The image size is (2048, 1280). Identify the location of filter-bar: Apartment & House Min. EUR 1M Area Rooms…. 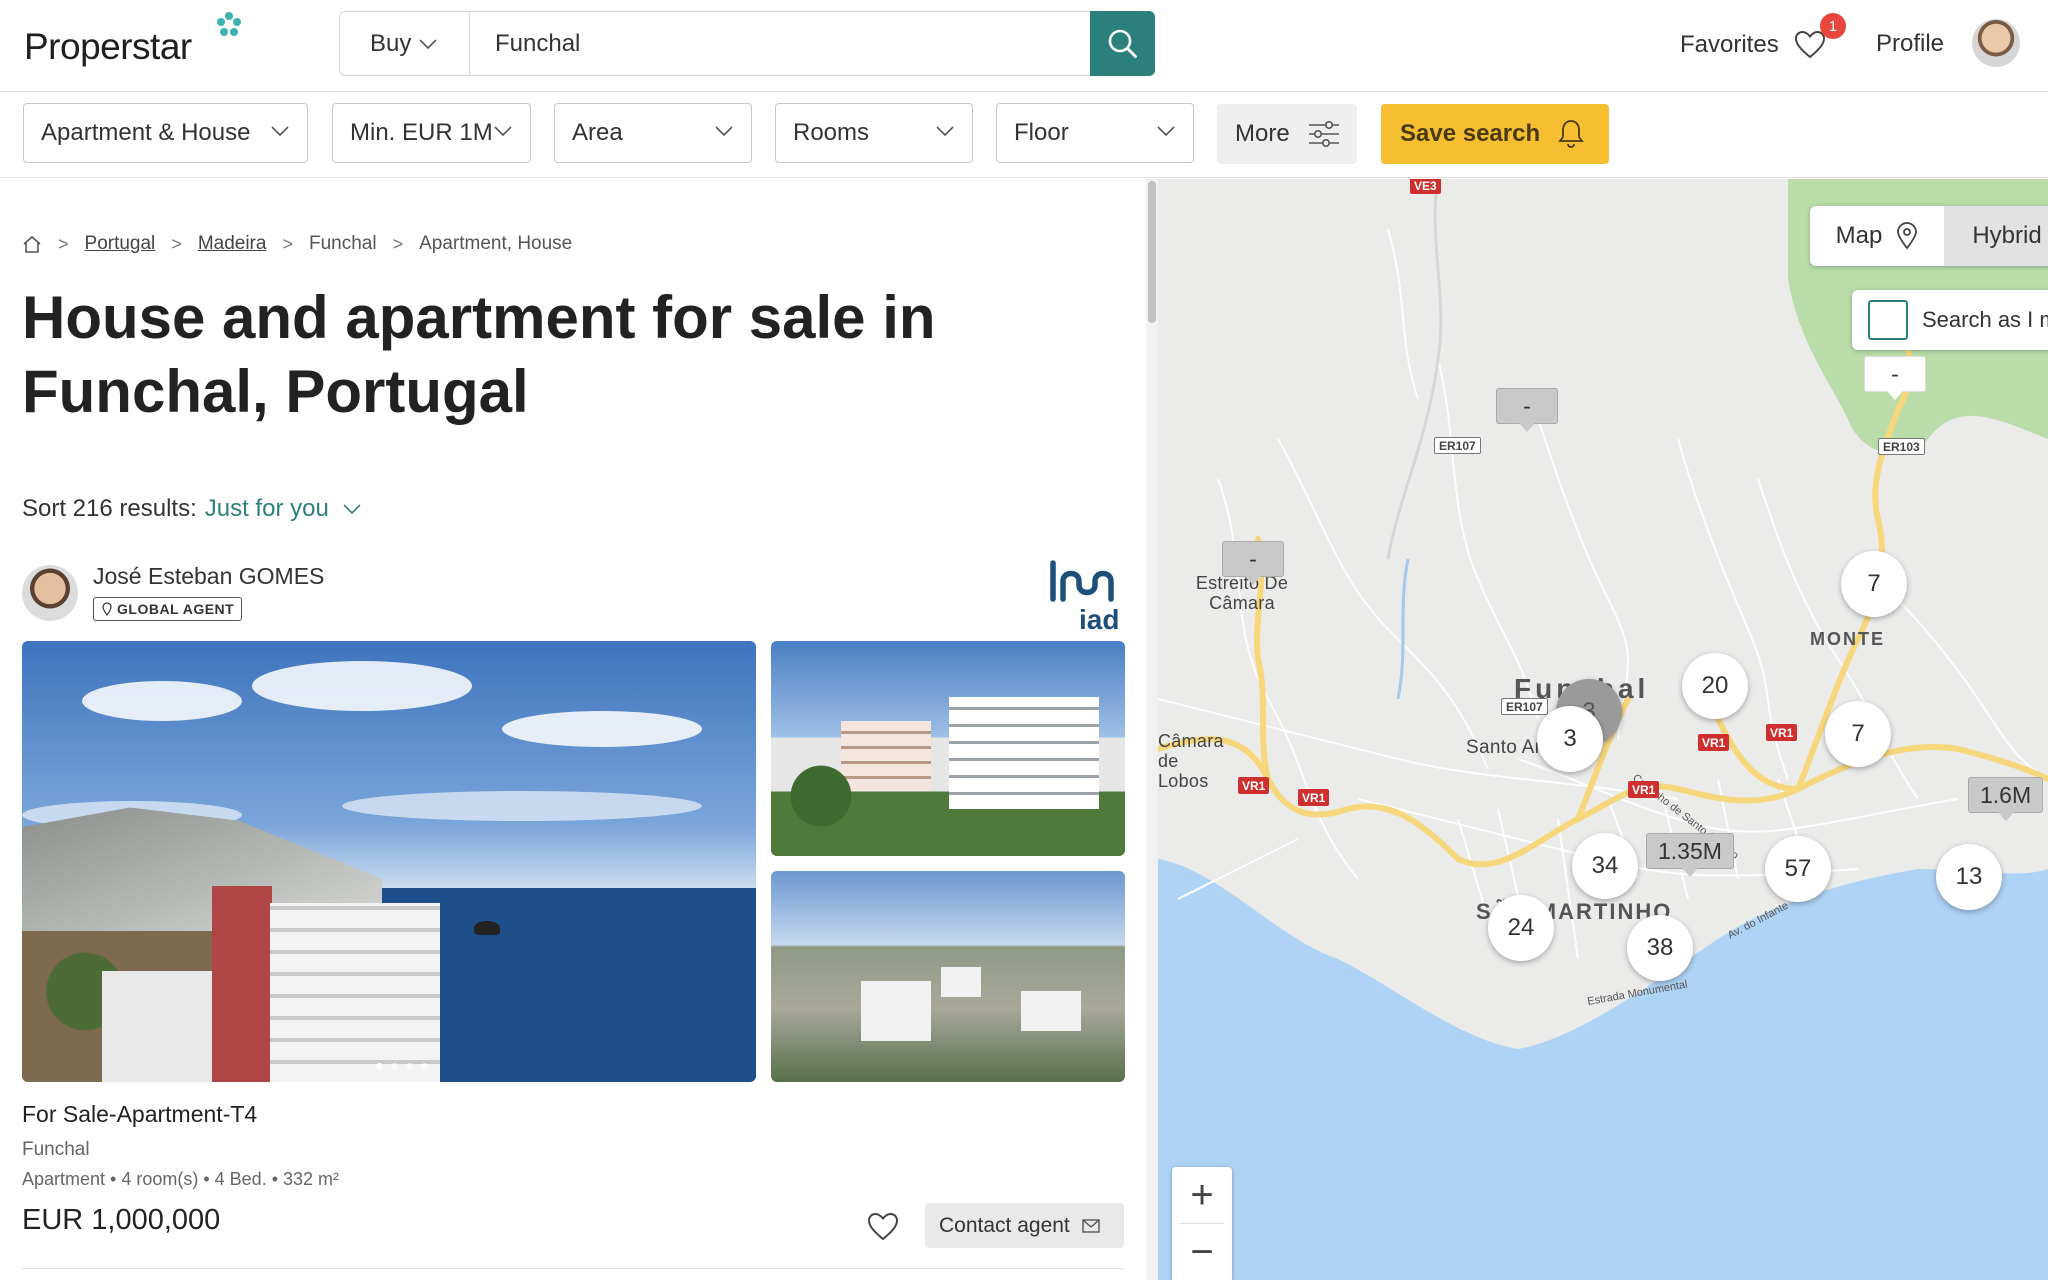
(1024, 135).